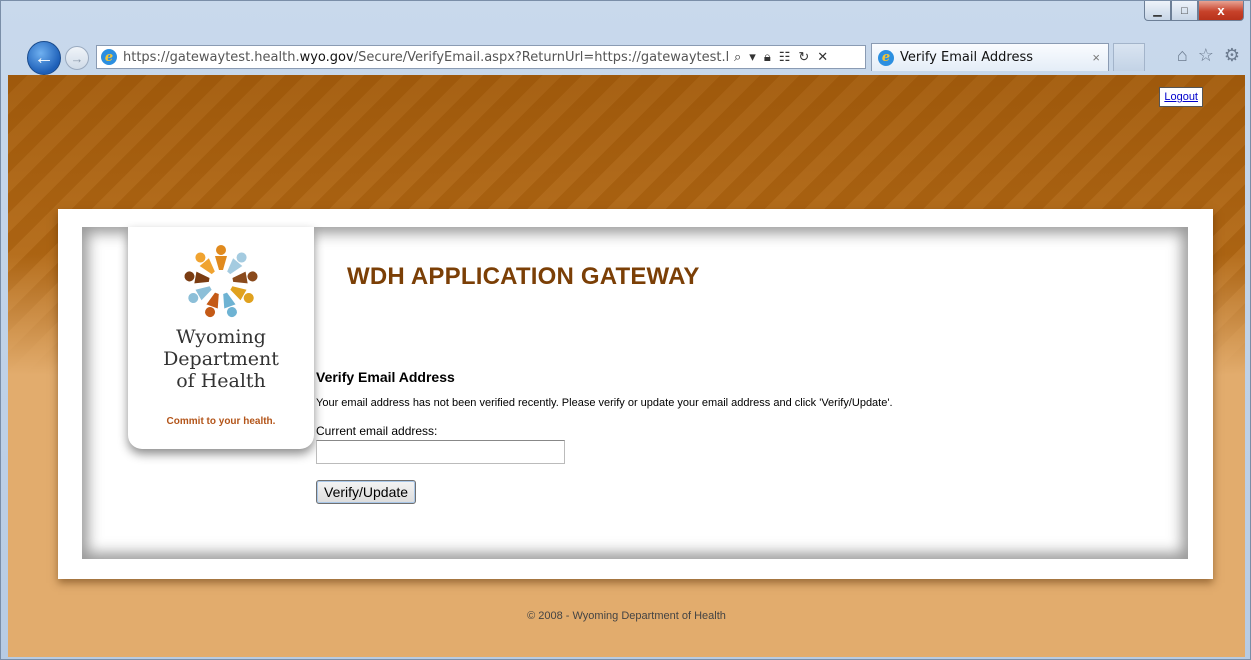 This screenshot has width=1251, height=660. Describe the element at coordinates (326, 57) in the screenshot. I see `url-domain: wyo.gov` at that location.